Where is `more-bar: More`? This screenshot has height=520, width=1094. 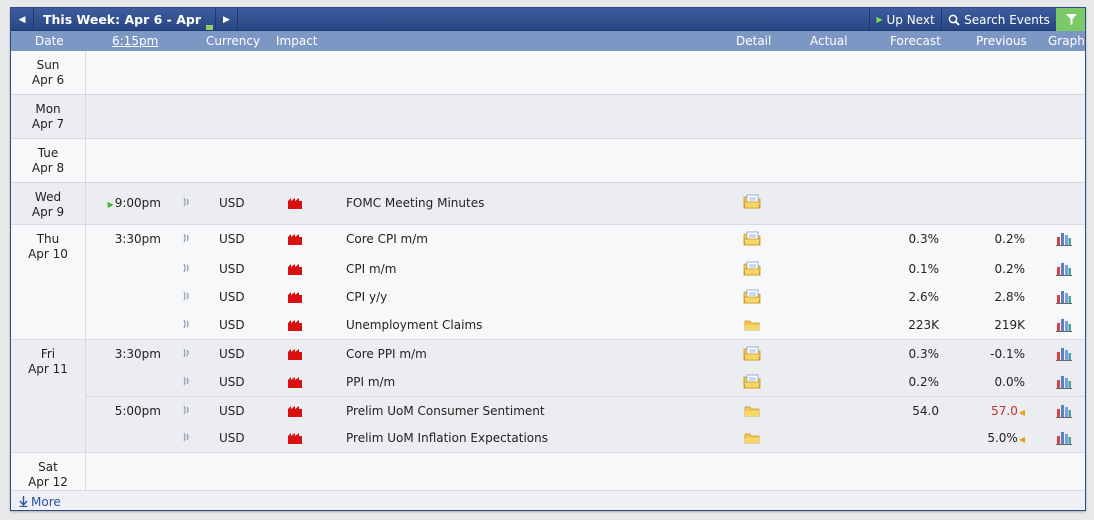
more-bar: More is located at coordinates (548, 500).